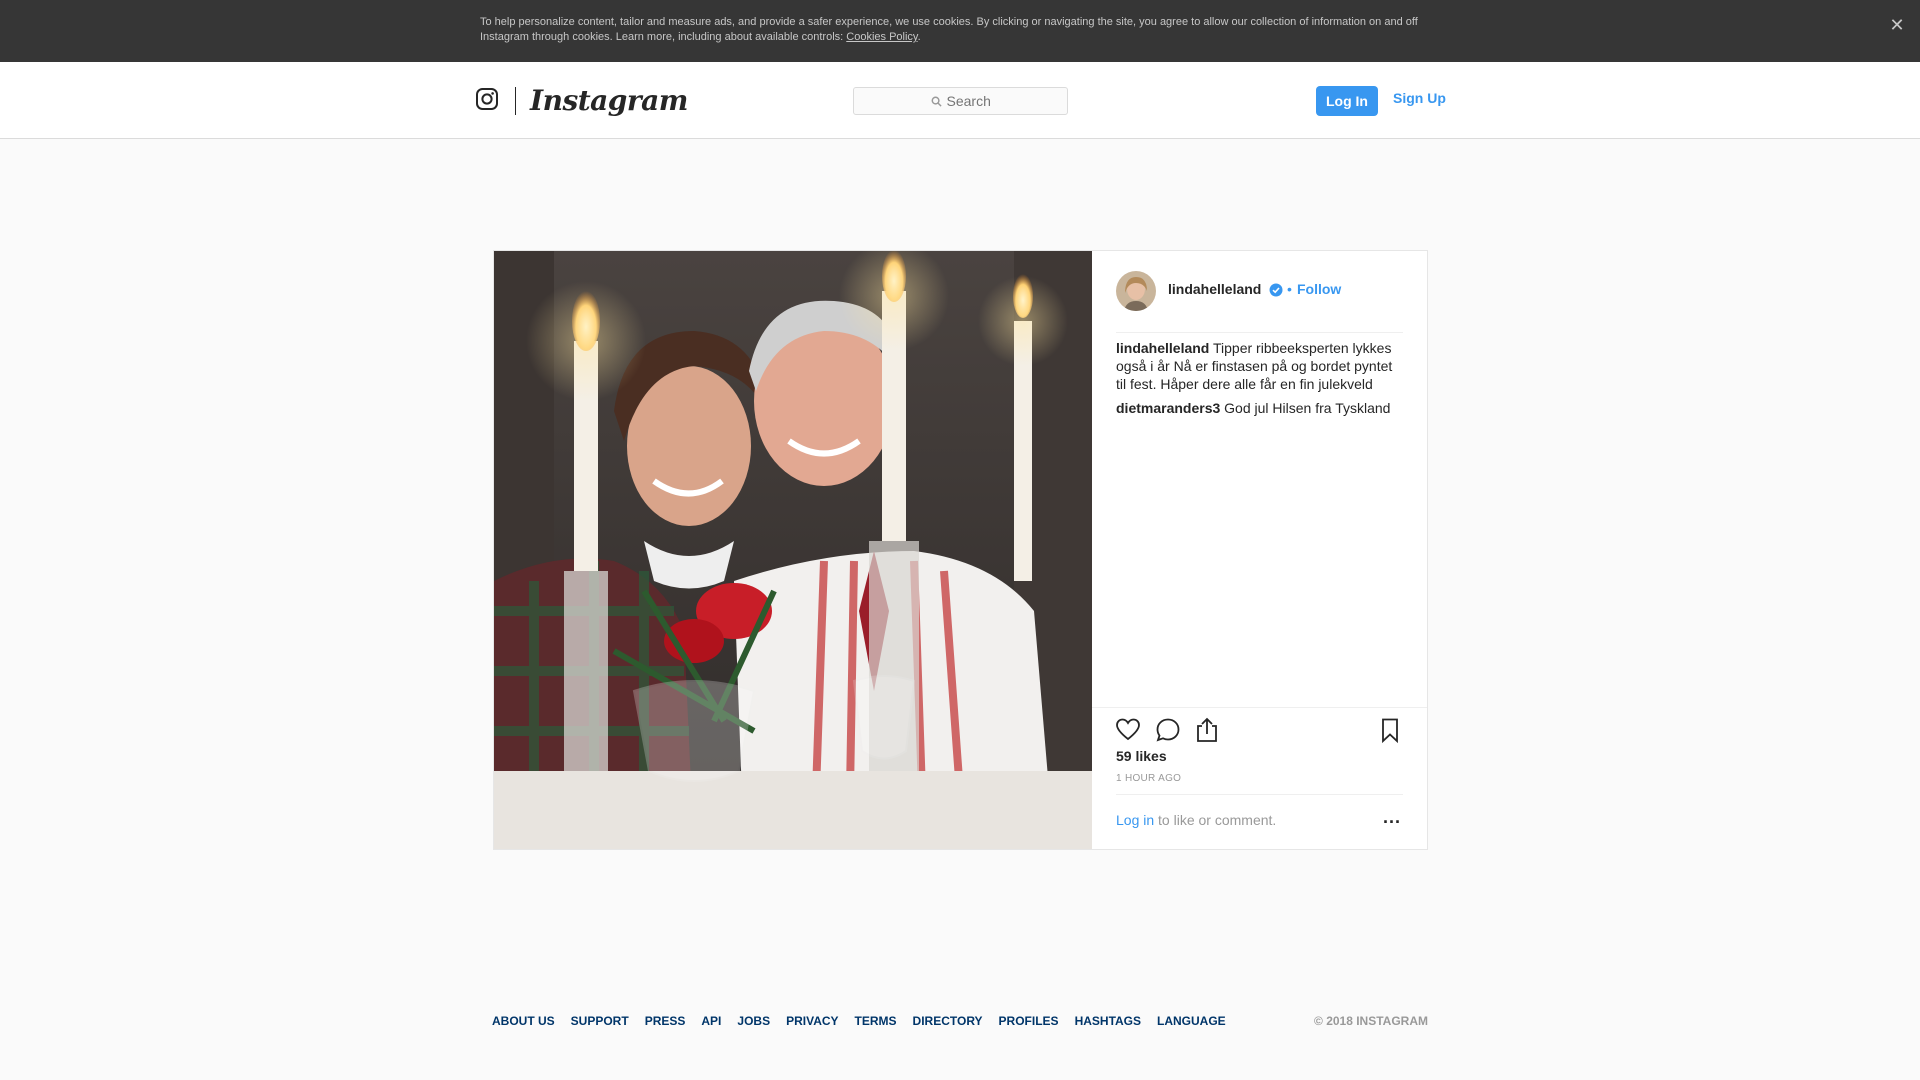 The height and width of the screenshot is (1080, 1920). Describe the element at coordinates (1259, 707) in the screenshot. I see `actions-divider` at that location.